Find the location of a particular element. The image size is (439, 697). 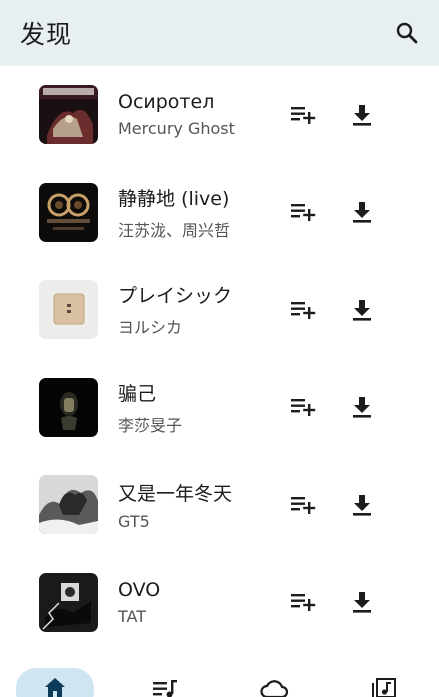

home-icon is located at coordinates (55, 687).